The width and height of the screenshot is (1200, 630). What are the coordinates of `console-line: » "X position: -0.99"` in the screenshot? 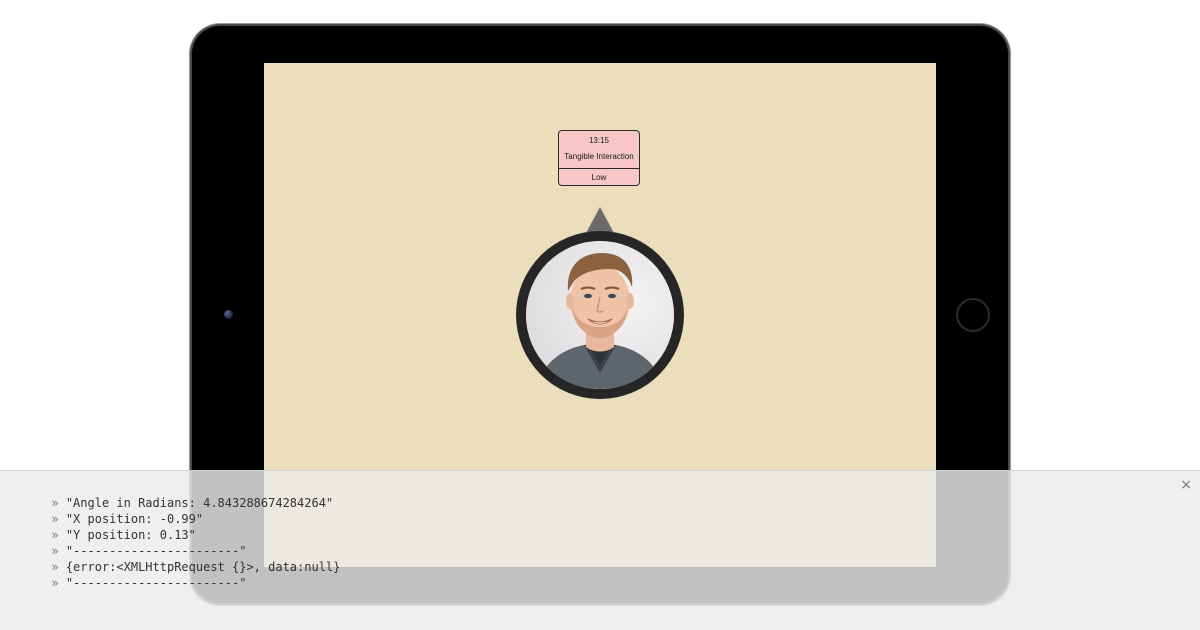 It's located at (105, 510).